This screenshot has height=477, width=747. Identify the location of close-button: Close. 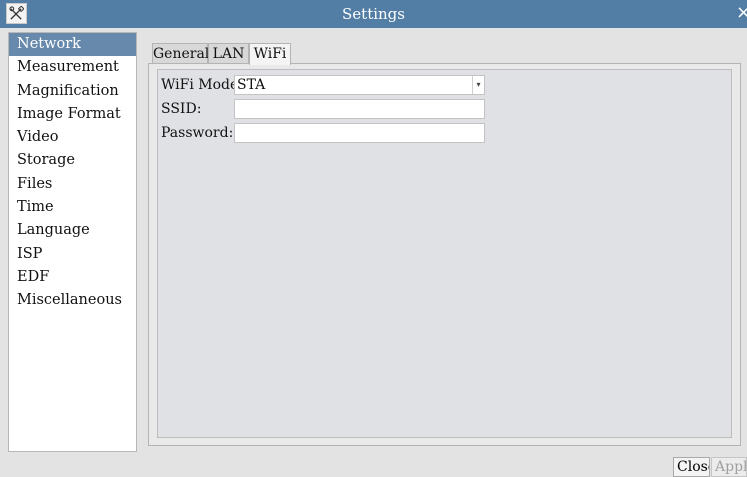
(691, 467).